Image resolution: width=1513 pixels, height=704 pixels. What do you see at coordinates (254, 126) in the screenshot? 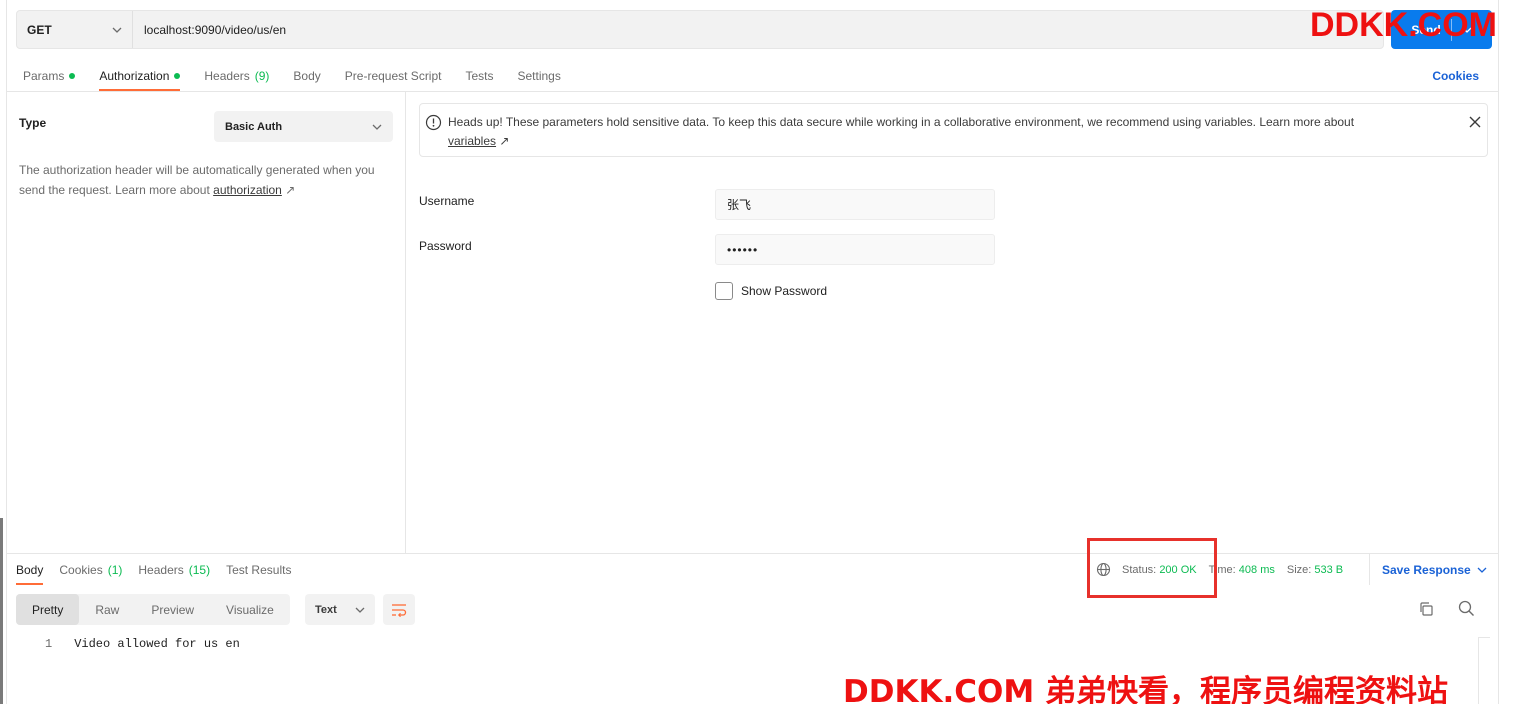
I see `auth-type-value: Basic Auth` at bounding box center [254, 126].